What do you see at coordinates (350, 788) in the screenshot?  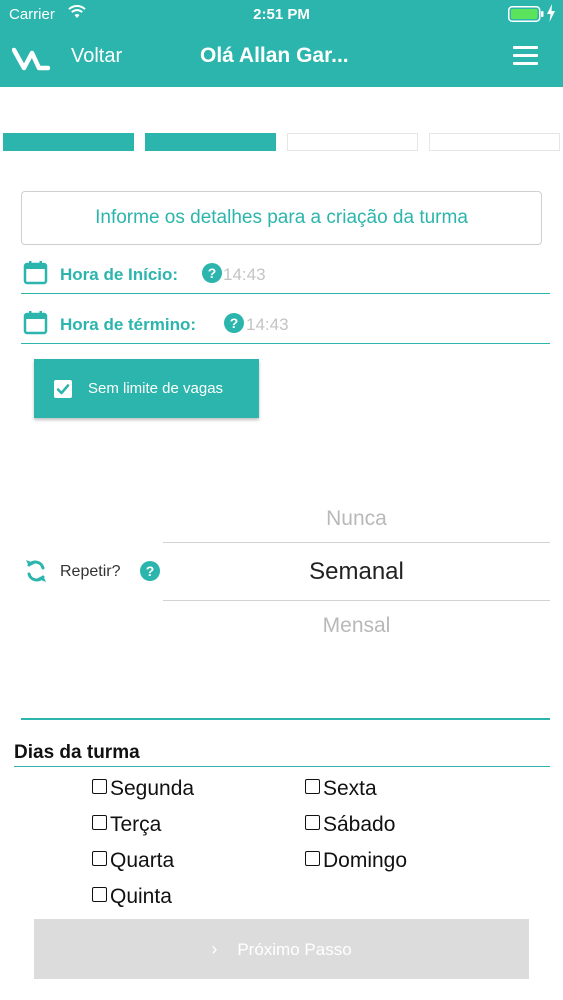 I see `day-label: Sexta` at bounding box center [350, 788].